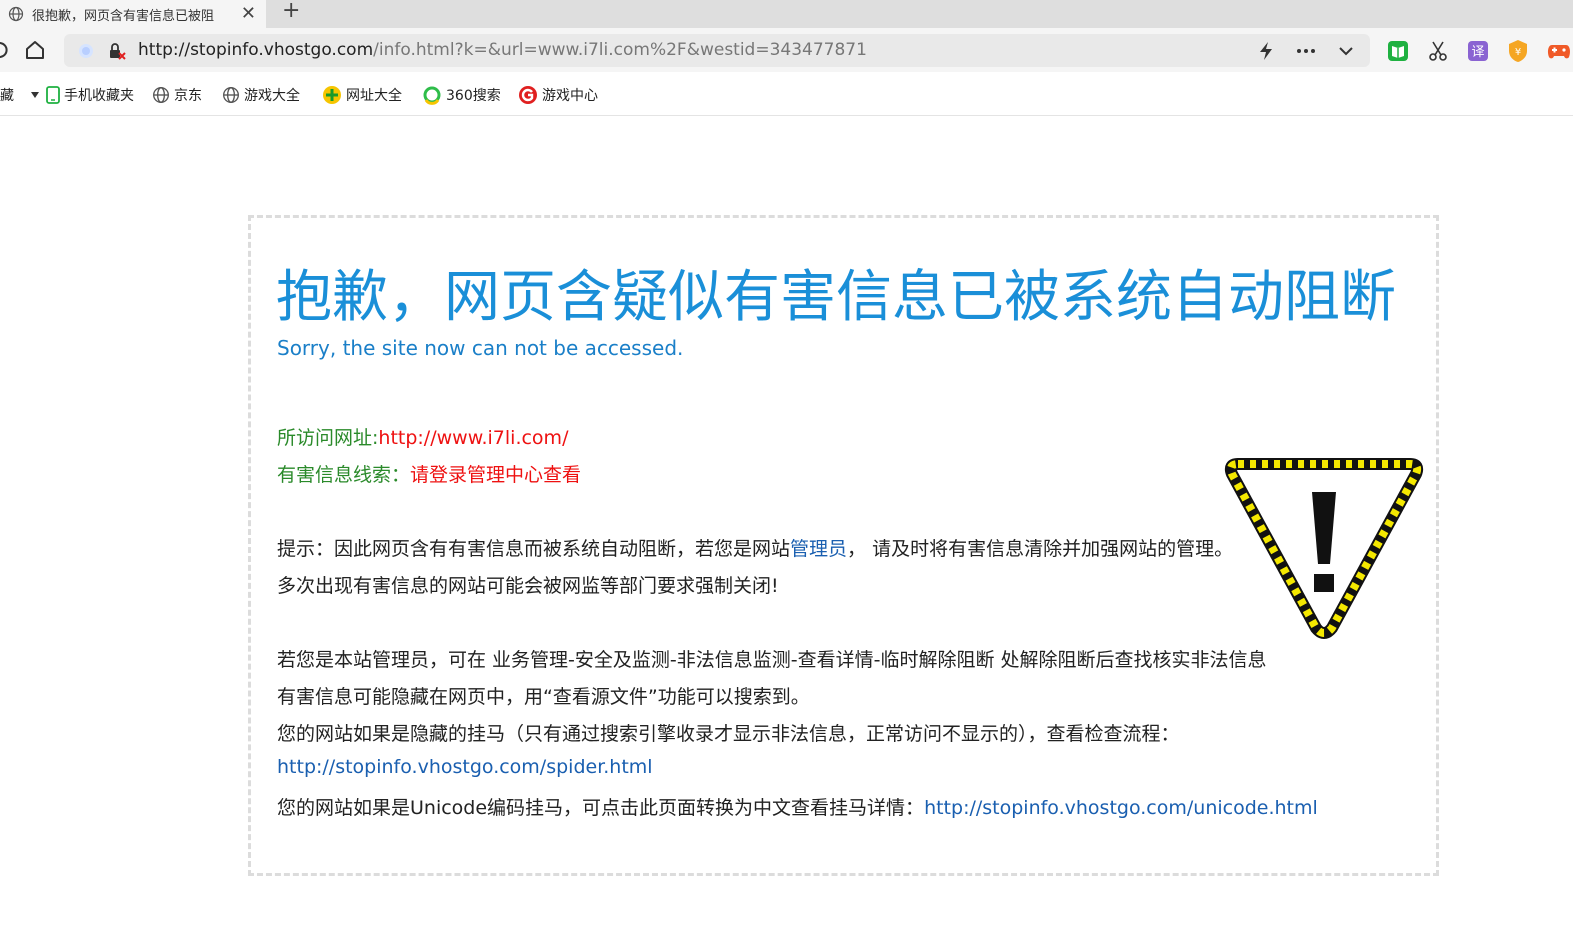 Image resolution: width=1573 pixels, height=932 pixels. Describe the element at coordinates (1266, 51) in the screenshot. I see `lightning-icon` at that location.